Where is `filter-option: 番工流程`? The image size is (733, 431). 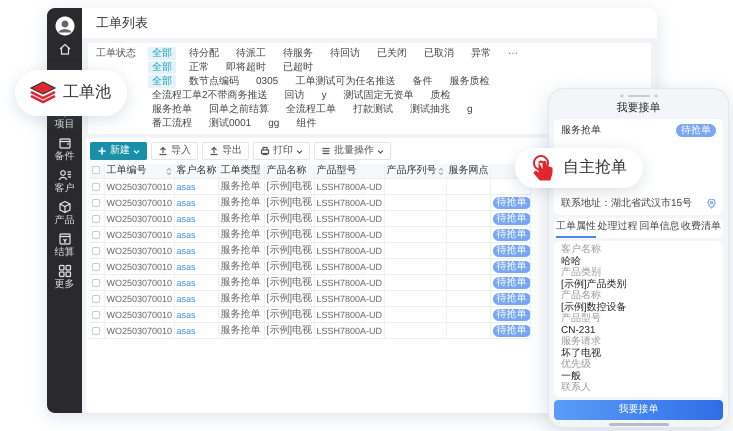 filter-option: 番工流程 is located at coordinates (172, 123).